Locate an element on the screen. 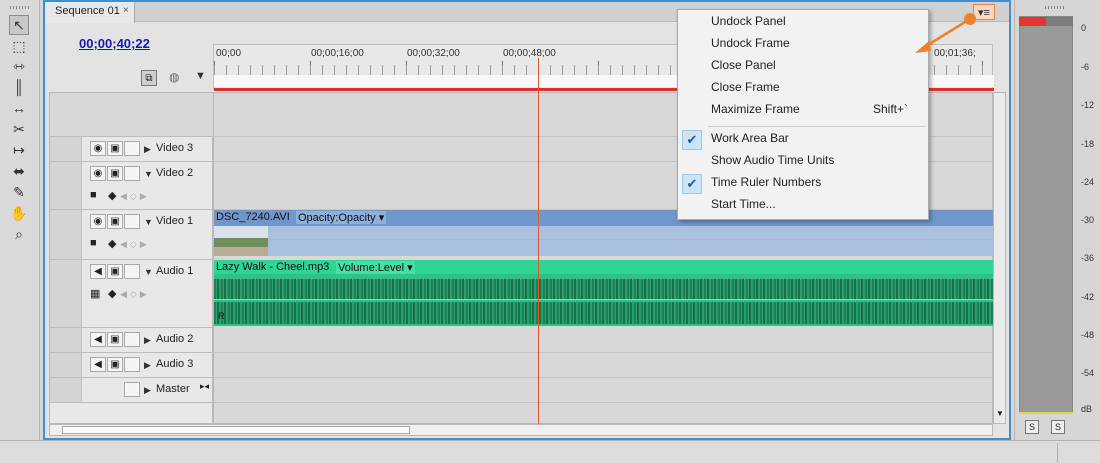 This screenshot has height=463, width=1100. display-style-icon: ▦ is located at coordinates (95, 293).